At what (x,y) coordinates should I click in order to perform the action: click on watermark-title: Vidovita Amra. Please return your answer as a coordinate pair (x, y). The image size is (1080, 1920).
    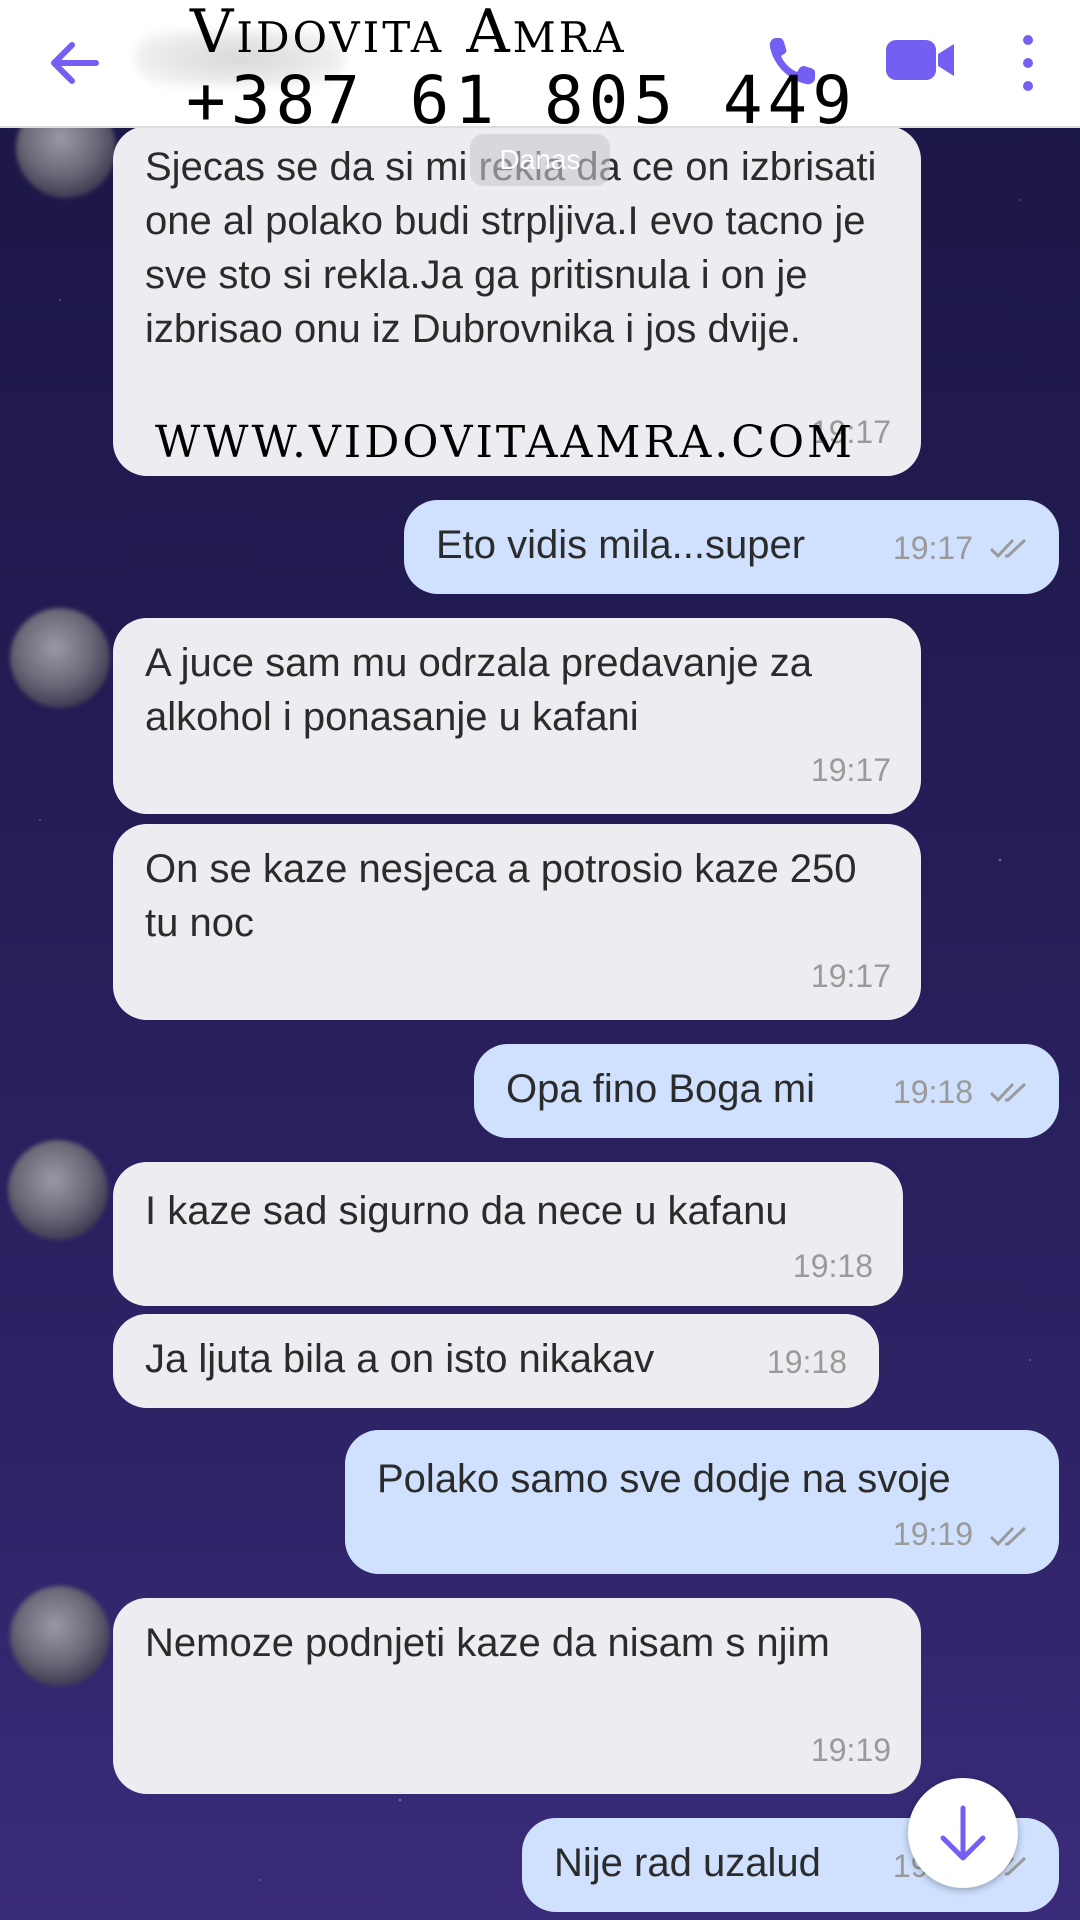
    Looking at the image, I should click on (408, 33).